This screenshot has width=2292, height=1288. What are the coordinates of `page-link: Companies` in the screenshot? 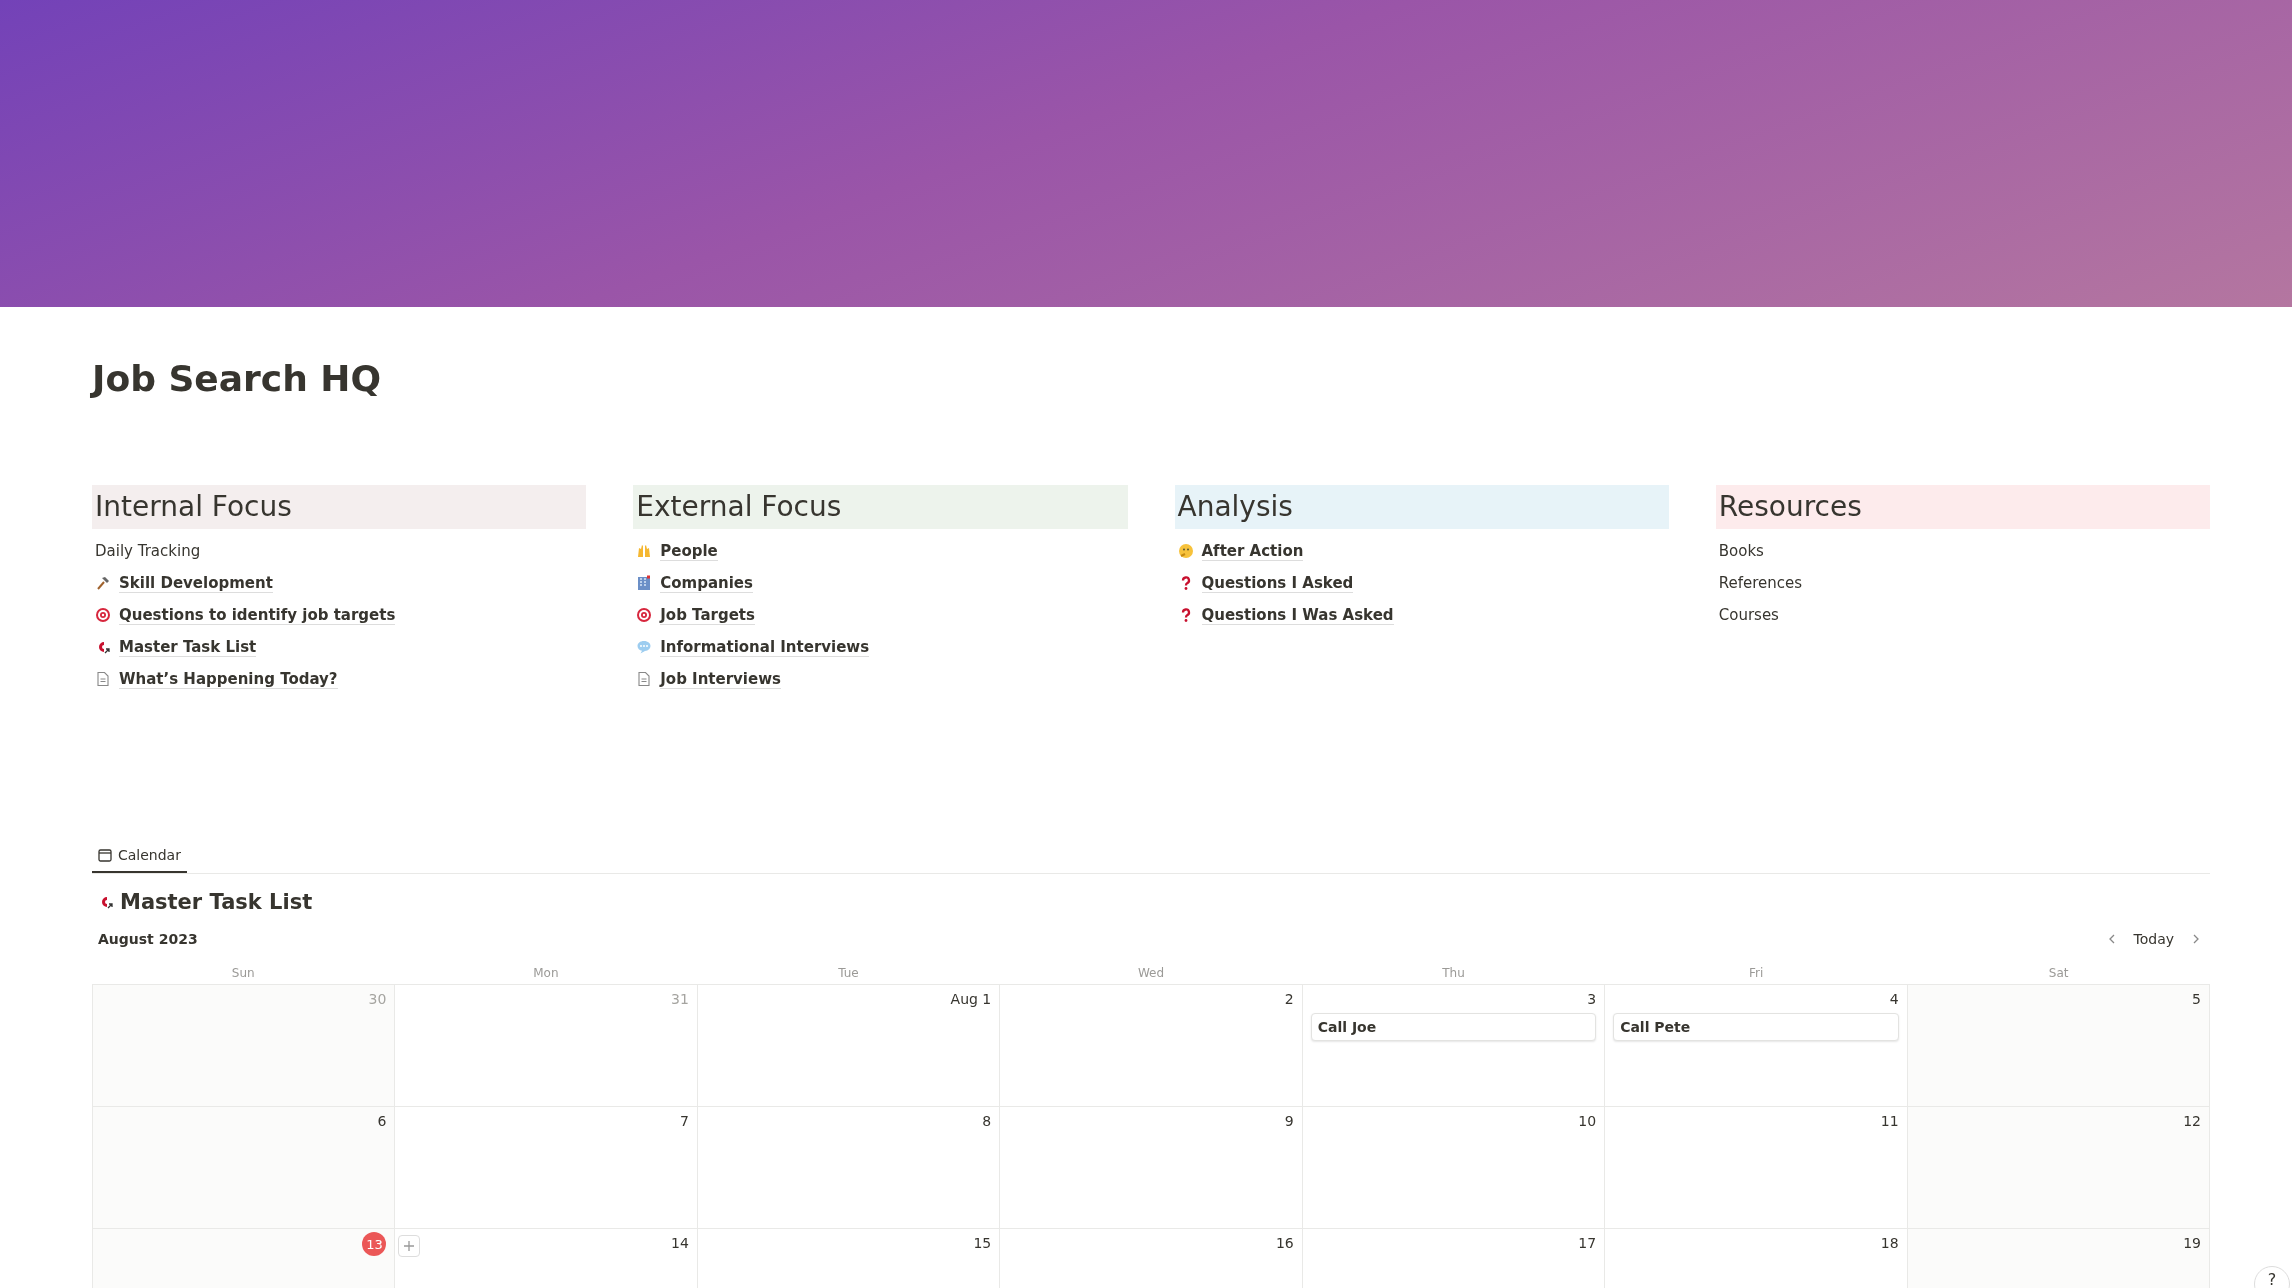 It's located at (706, 583).